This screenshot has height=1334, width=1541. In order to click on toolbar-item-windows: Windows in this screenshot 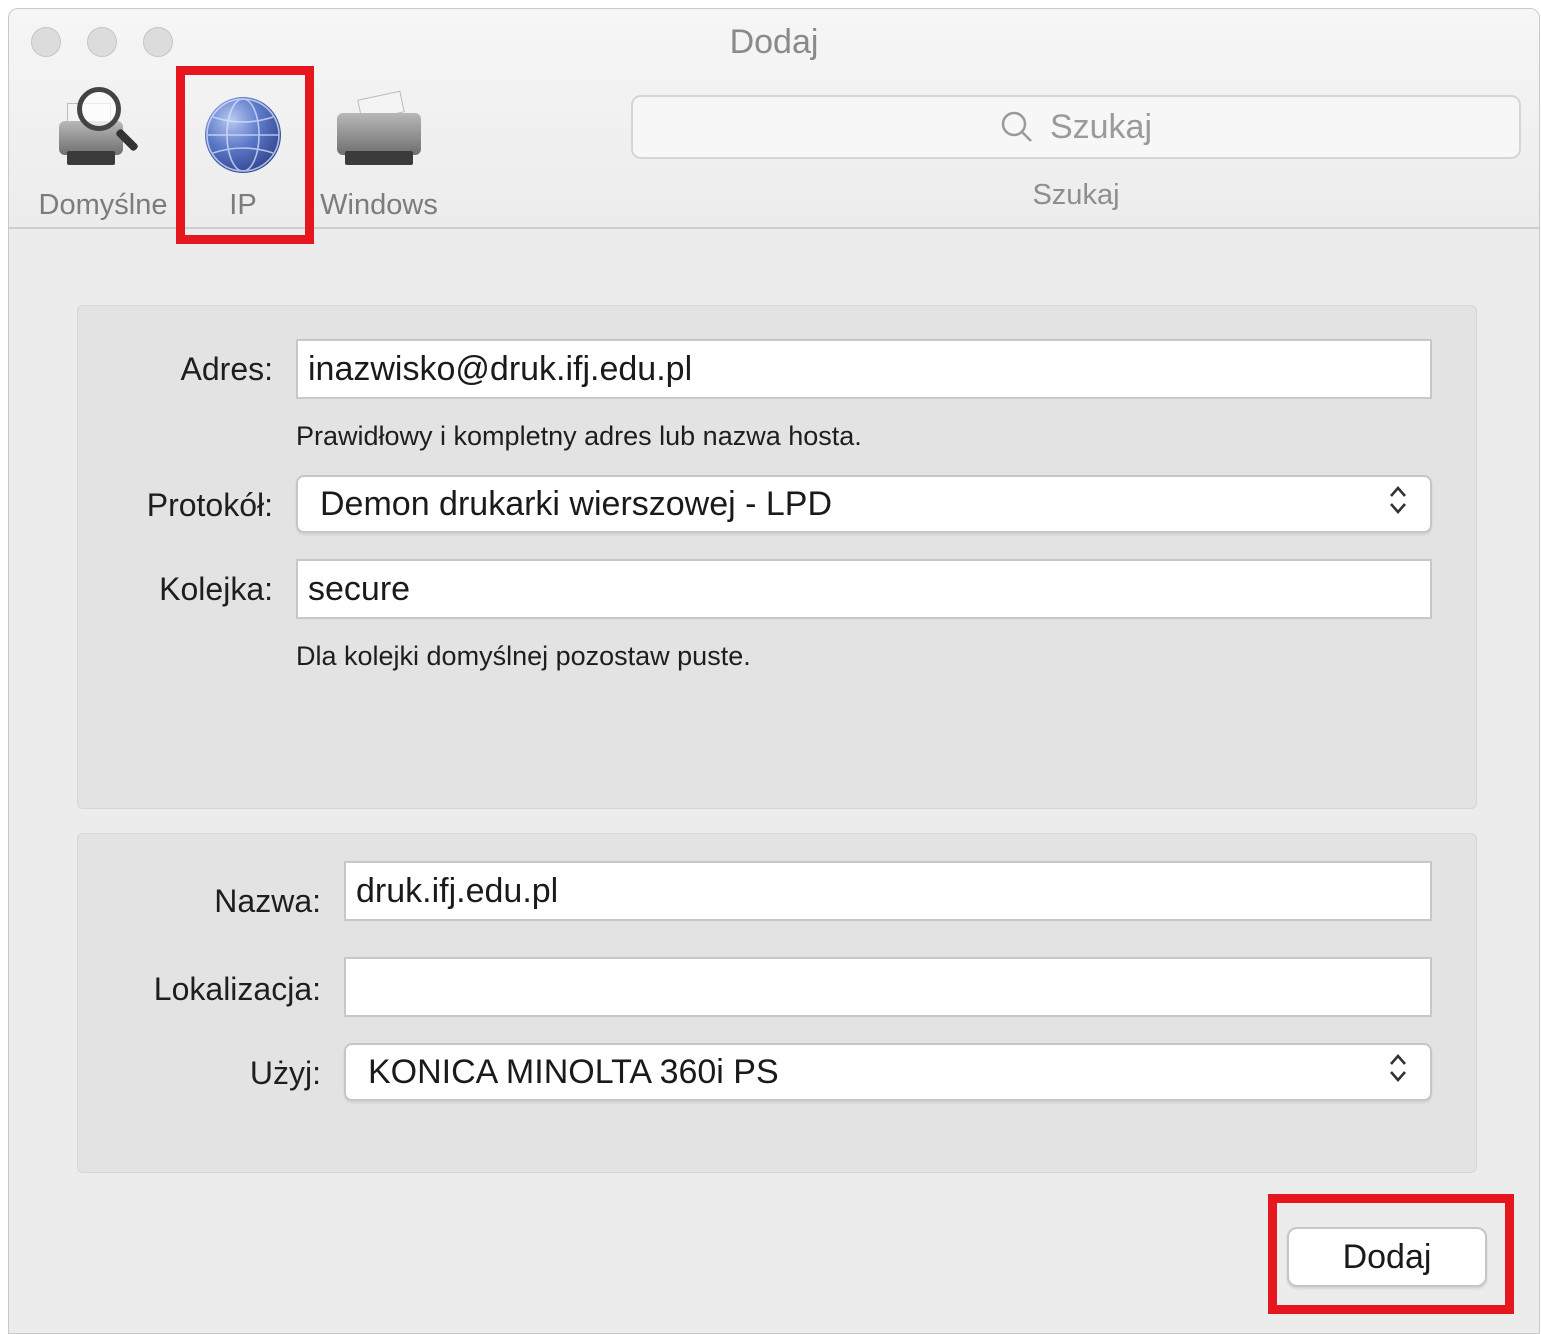, I will do `click(379, 151)`.